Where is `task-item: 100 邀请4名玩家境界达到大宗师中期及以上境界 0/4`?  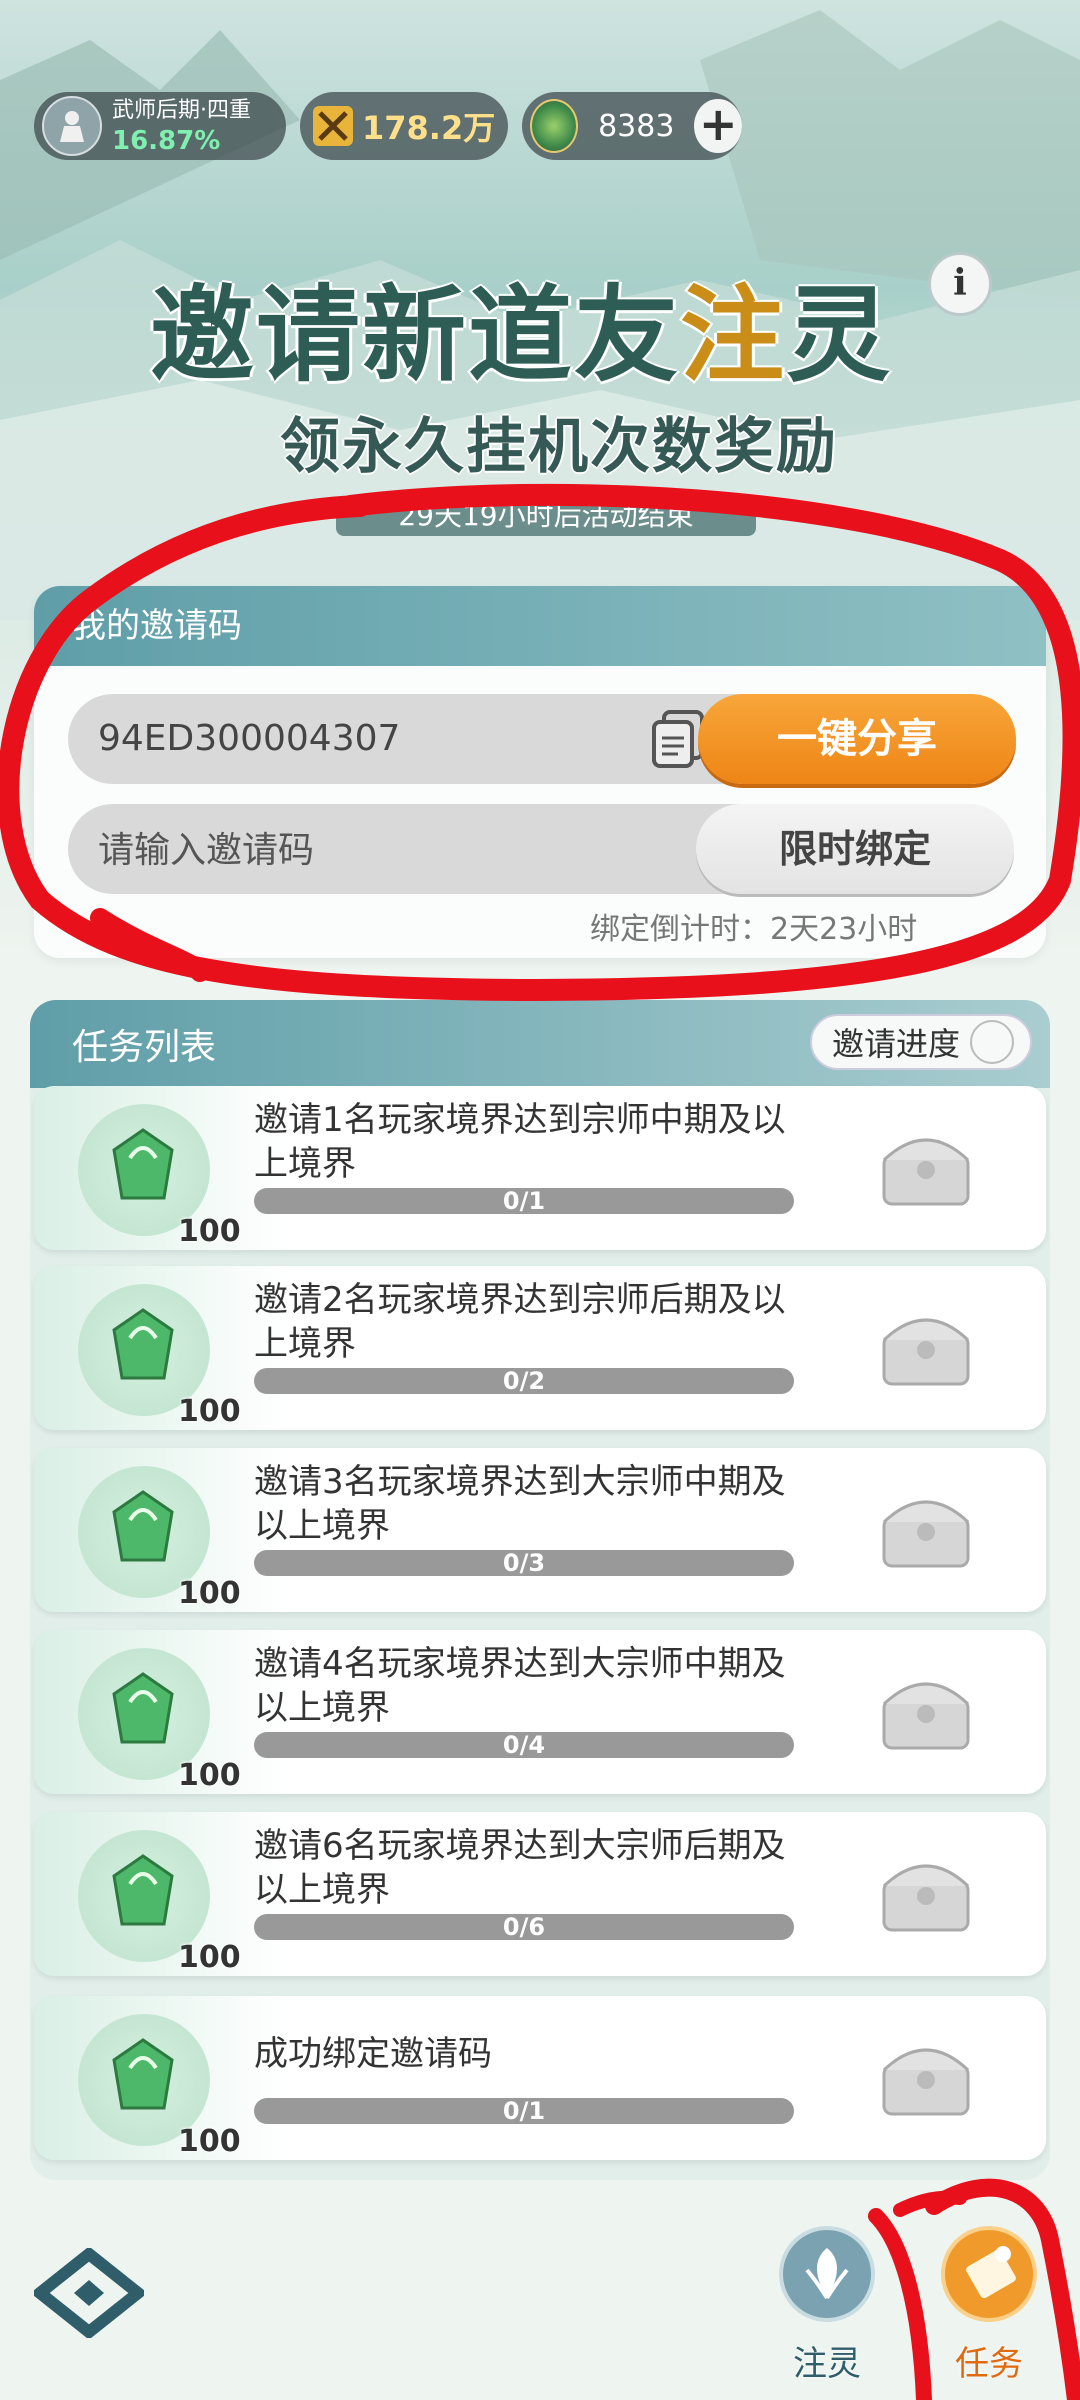 task-item: 100 邀请4名玩家境界达到大宗师中期及以上境界 0/4 is located at coordinates (540, 1712).